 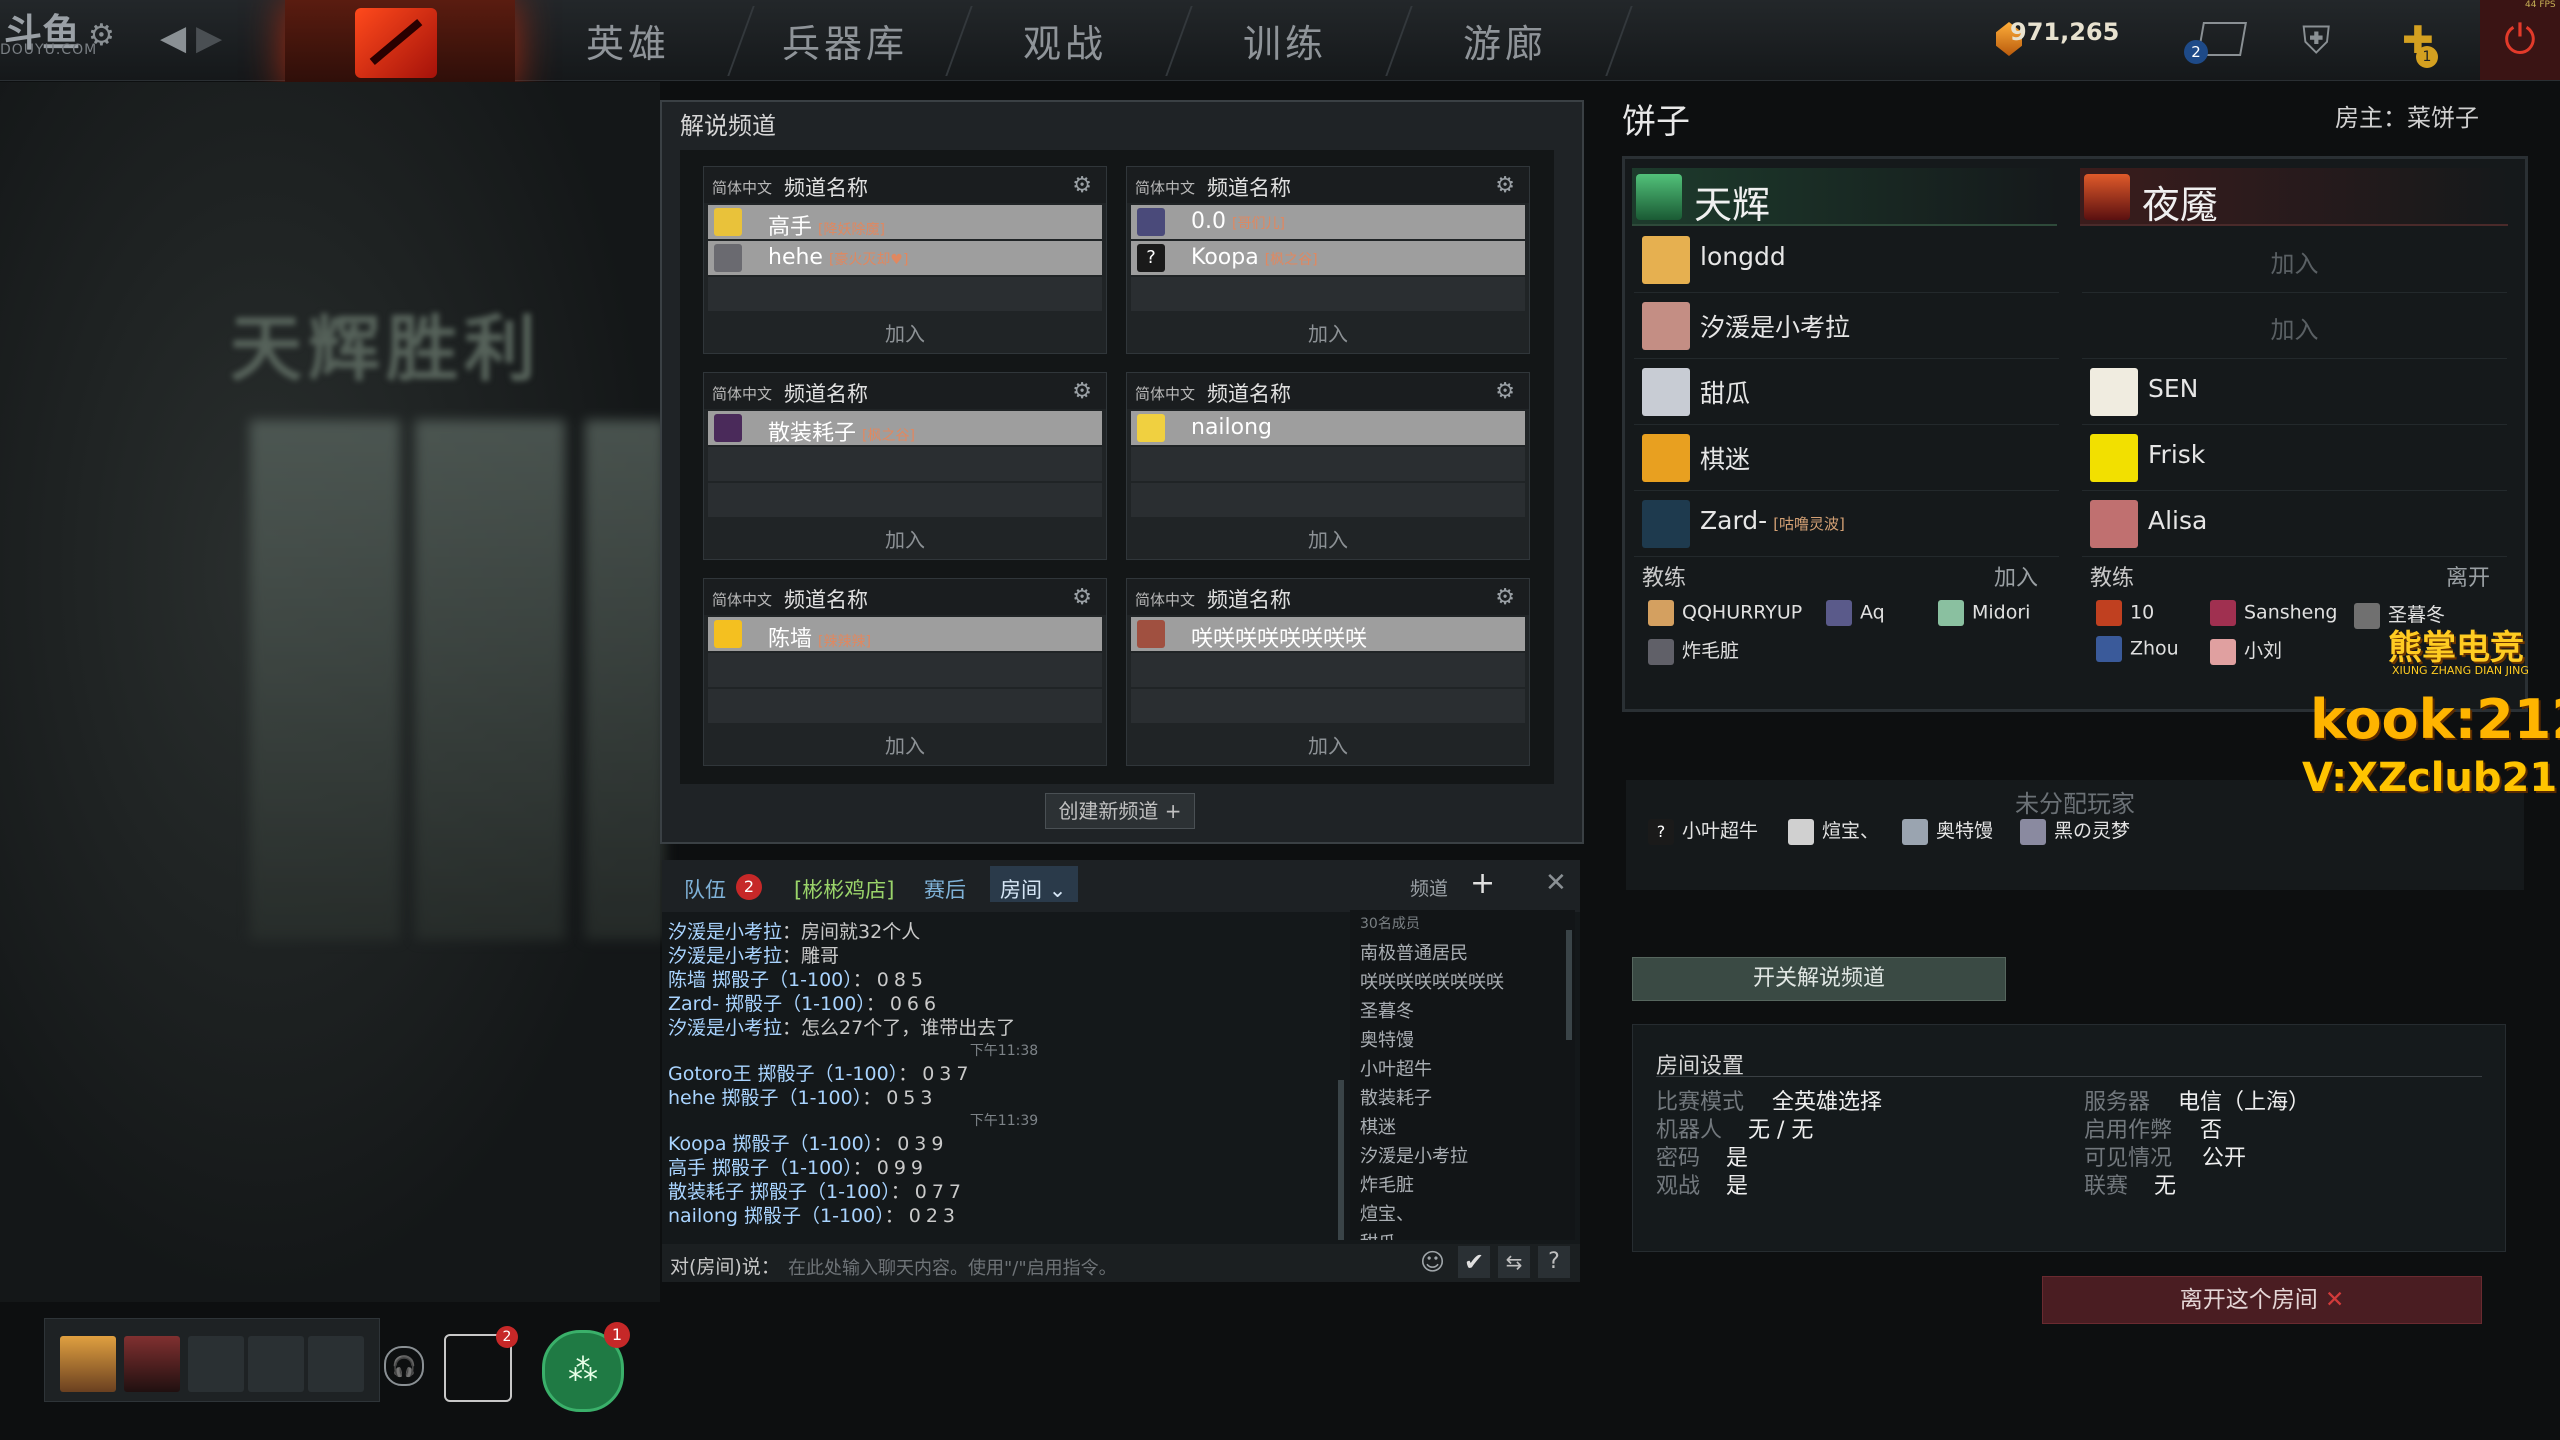 What do you see at coordinates (2273, 613) in the screenshot?
I see `coach-entry: Sansheng` at bounding box center [2273, 613].